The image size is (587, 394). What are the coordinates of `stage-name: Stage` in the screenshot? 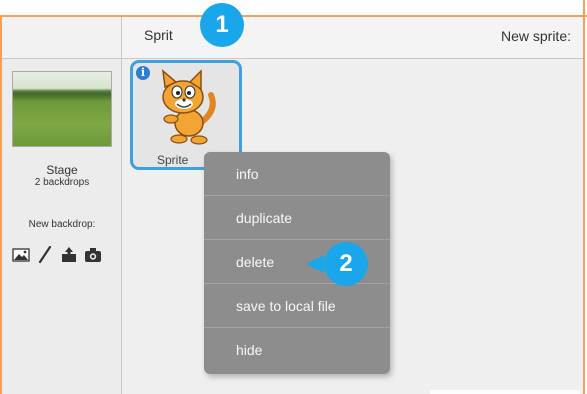 It's located at (62, 170).